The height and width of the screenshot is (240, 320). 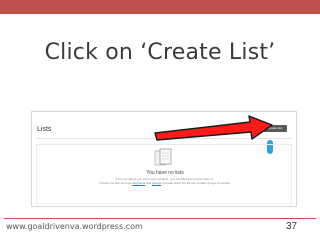 I want to click on page-number: 37, so click(x=292, y=226).